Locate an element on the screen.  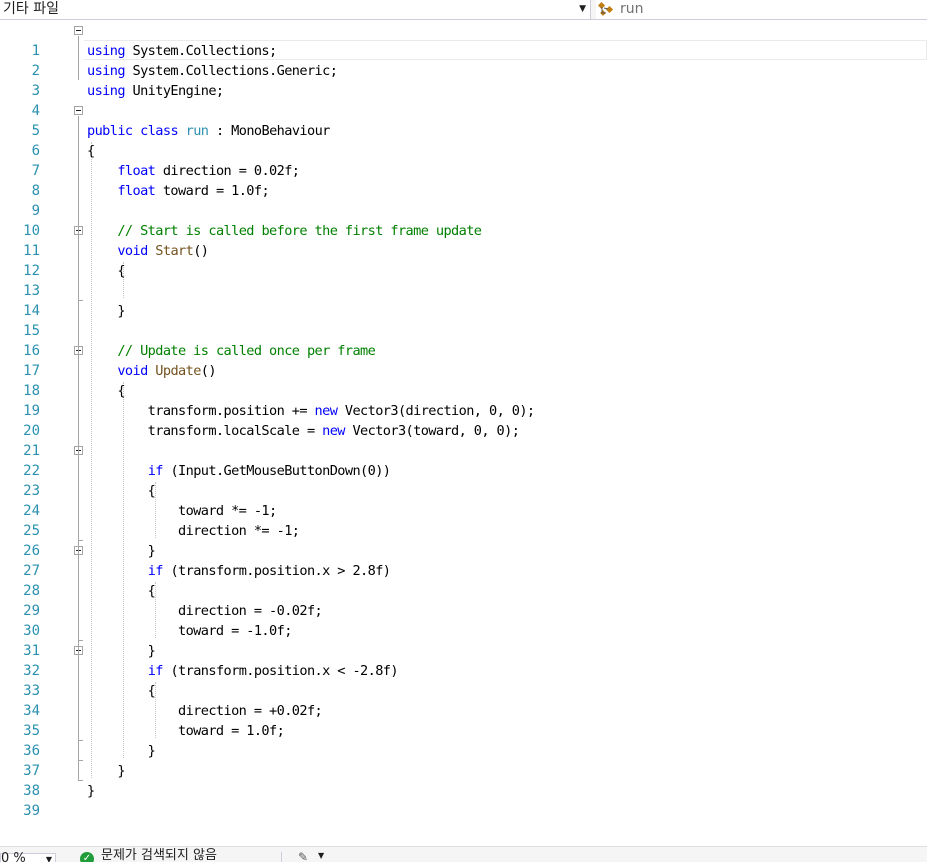
issues-status: 문제가 검색되지 않음 is located at coordinates (159, 855).